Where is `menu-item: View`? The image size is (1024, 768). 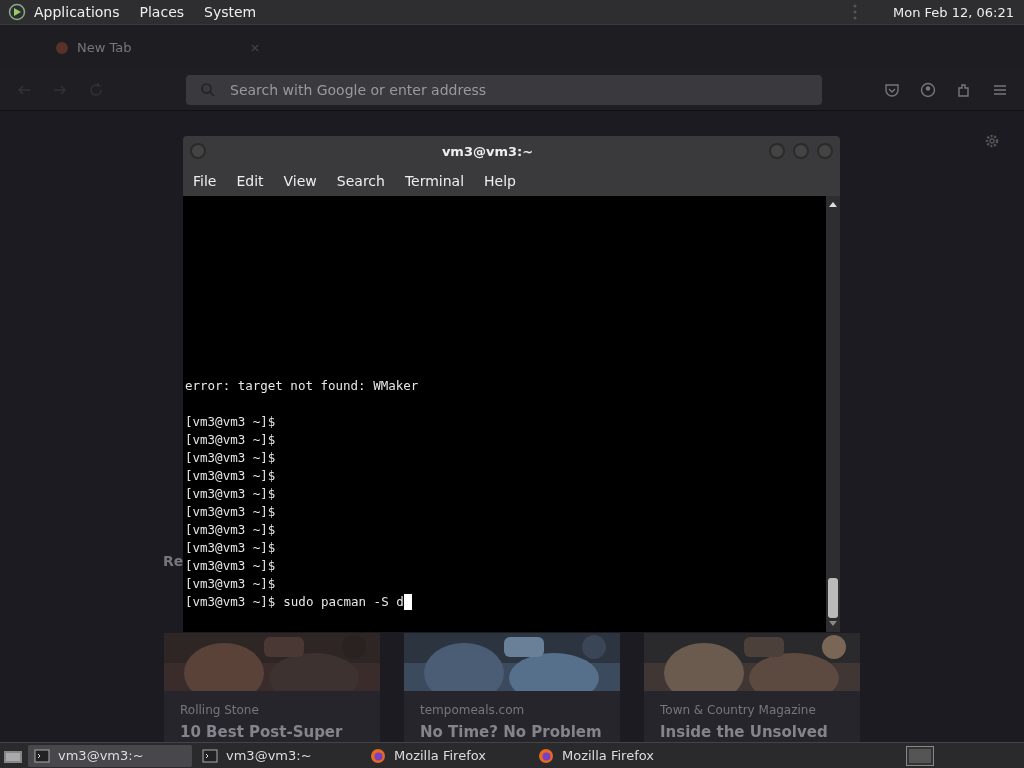
menu-item: View is located at coordinates (300, 181).